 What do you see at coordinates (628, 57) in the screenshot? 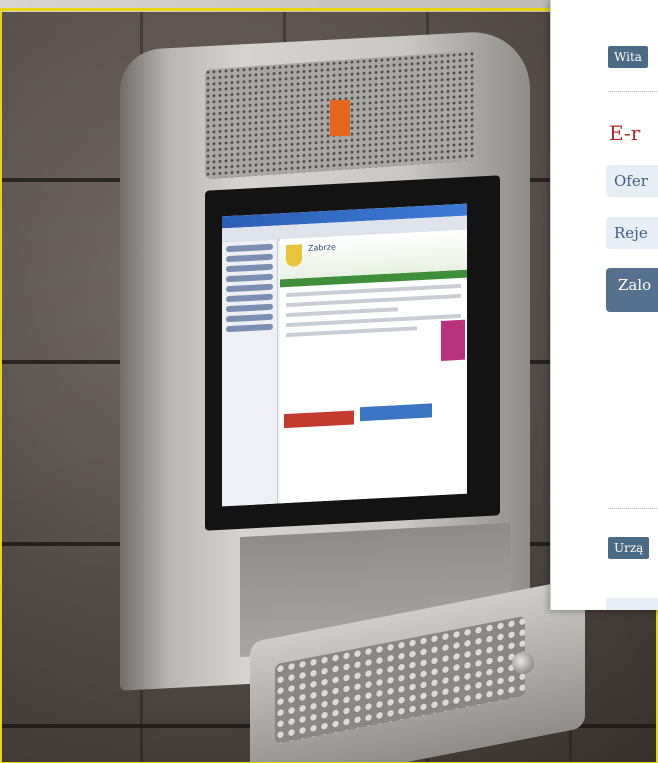
I see `welcome-button: Wita` at bounding box center [628, 57].